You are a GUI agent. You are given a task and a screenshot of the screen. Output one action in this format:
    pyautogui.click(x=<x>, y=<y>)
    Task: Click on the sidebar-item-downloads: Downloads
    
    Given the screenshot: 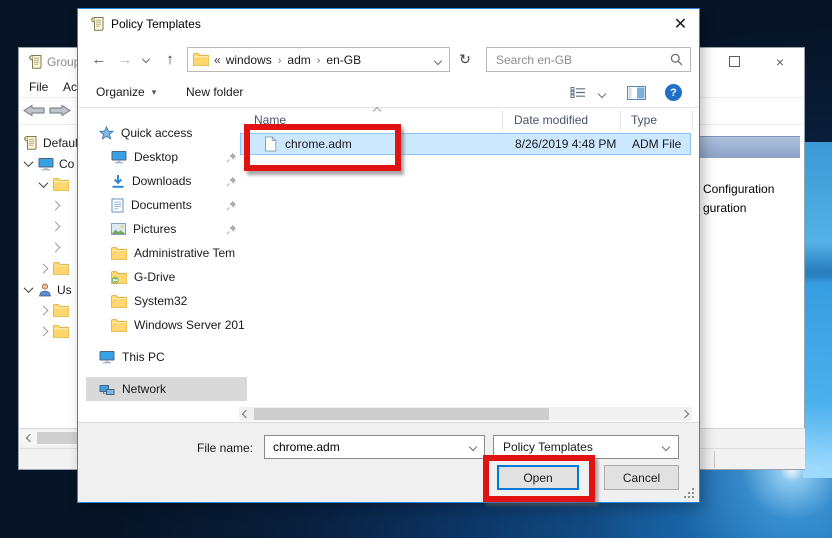 What is the action you would take?
    pyautogui.click(x=172, y=181)
    